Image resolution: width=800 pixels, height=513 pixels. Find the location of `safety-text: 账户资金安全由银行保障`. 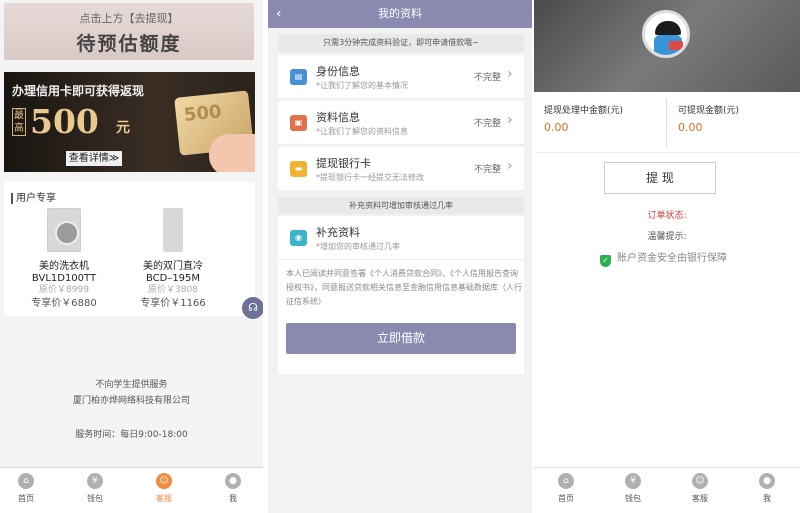

safety-text: 账户资金安全由银行保障 is located at coordinates (672, 258).